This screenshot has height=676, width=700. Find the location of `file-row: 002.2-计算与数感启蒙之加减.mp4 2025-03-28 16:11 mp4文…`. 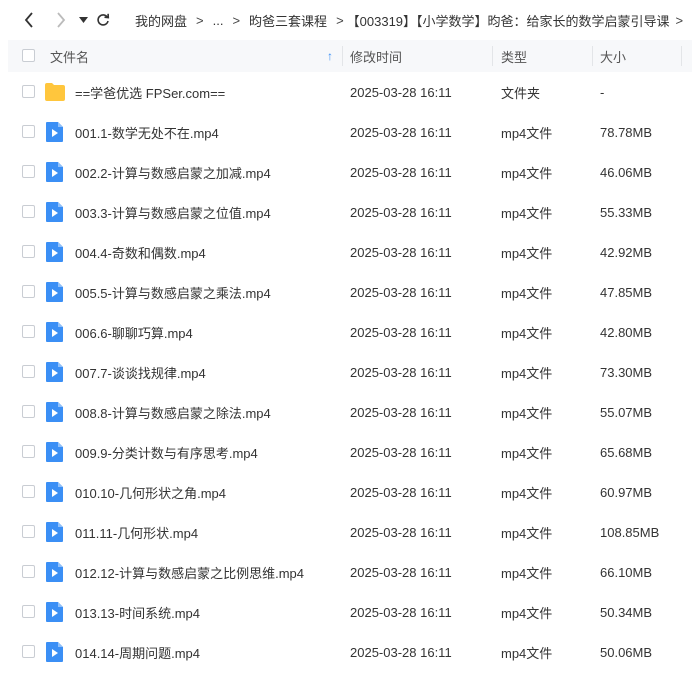

file-row: 002.2-计算与数感启蒙之加减.mp4 2025-03-28 16:11 mp4文… is located at coordinates (350, 172).